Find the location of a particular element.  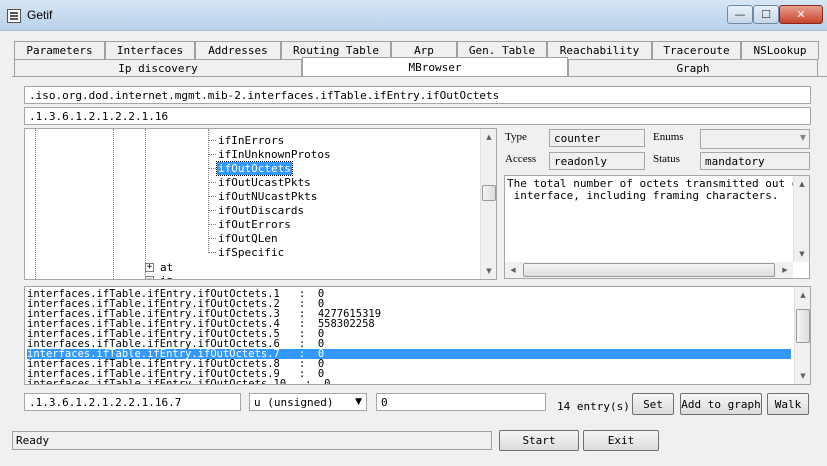

tab-graph: Graph is located at coordinates (693, 68).